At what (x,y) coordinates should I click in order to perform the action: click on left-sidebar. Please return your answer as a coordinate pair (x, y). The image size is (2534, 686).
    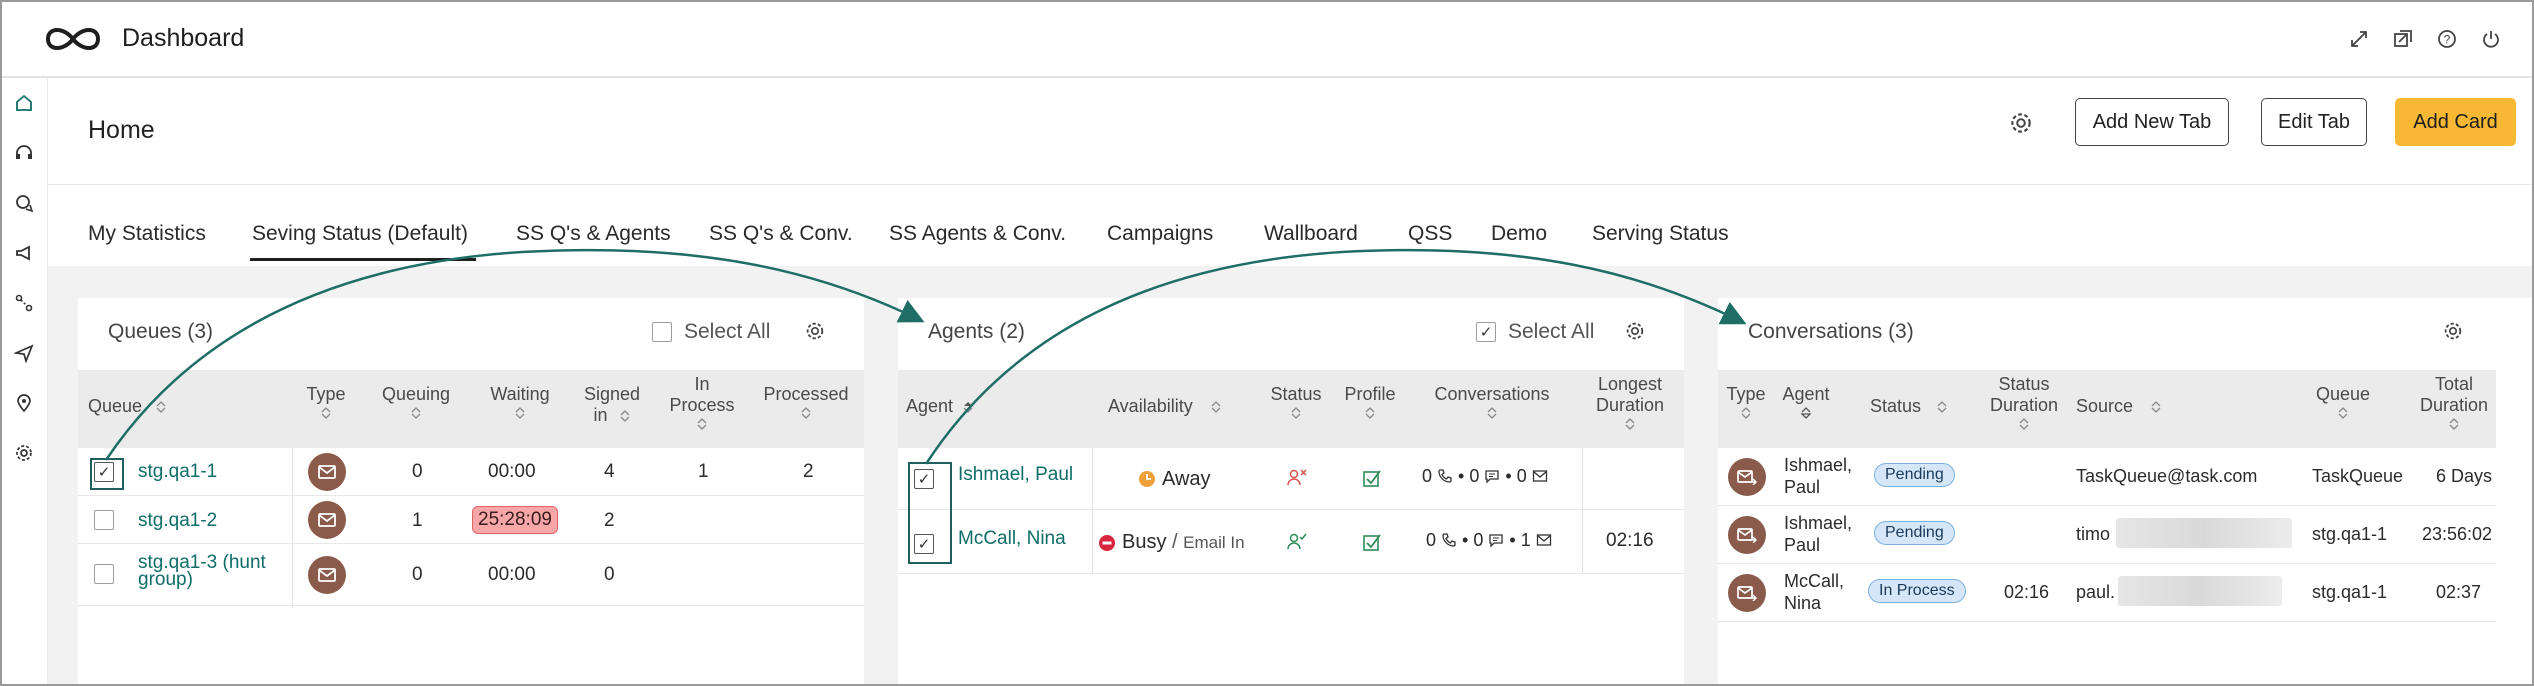
    Looking at the image, I should click on (25, 381).